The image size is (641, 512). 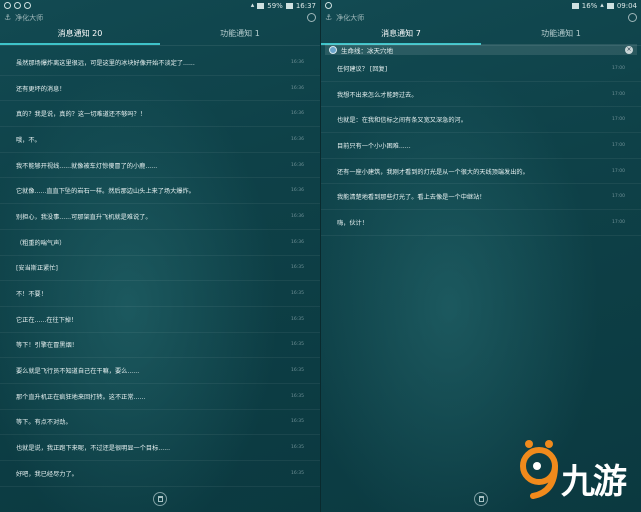 I want to click on notification-text: （粗重的喘气声）, so click(x=41, y=243).